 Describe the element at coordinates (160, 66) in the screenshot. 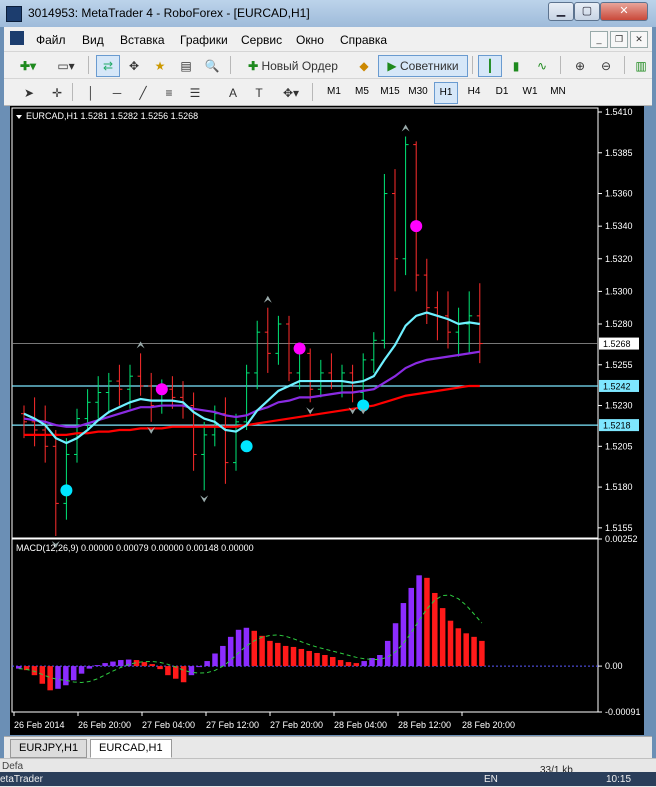

I see `navigator-icon: ★` at that location.